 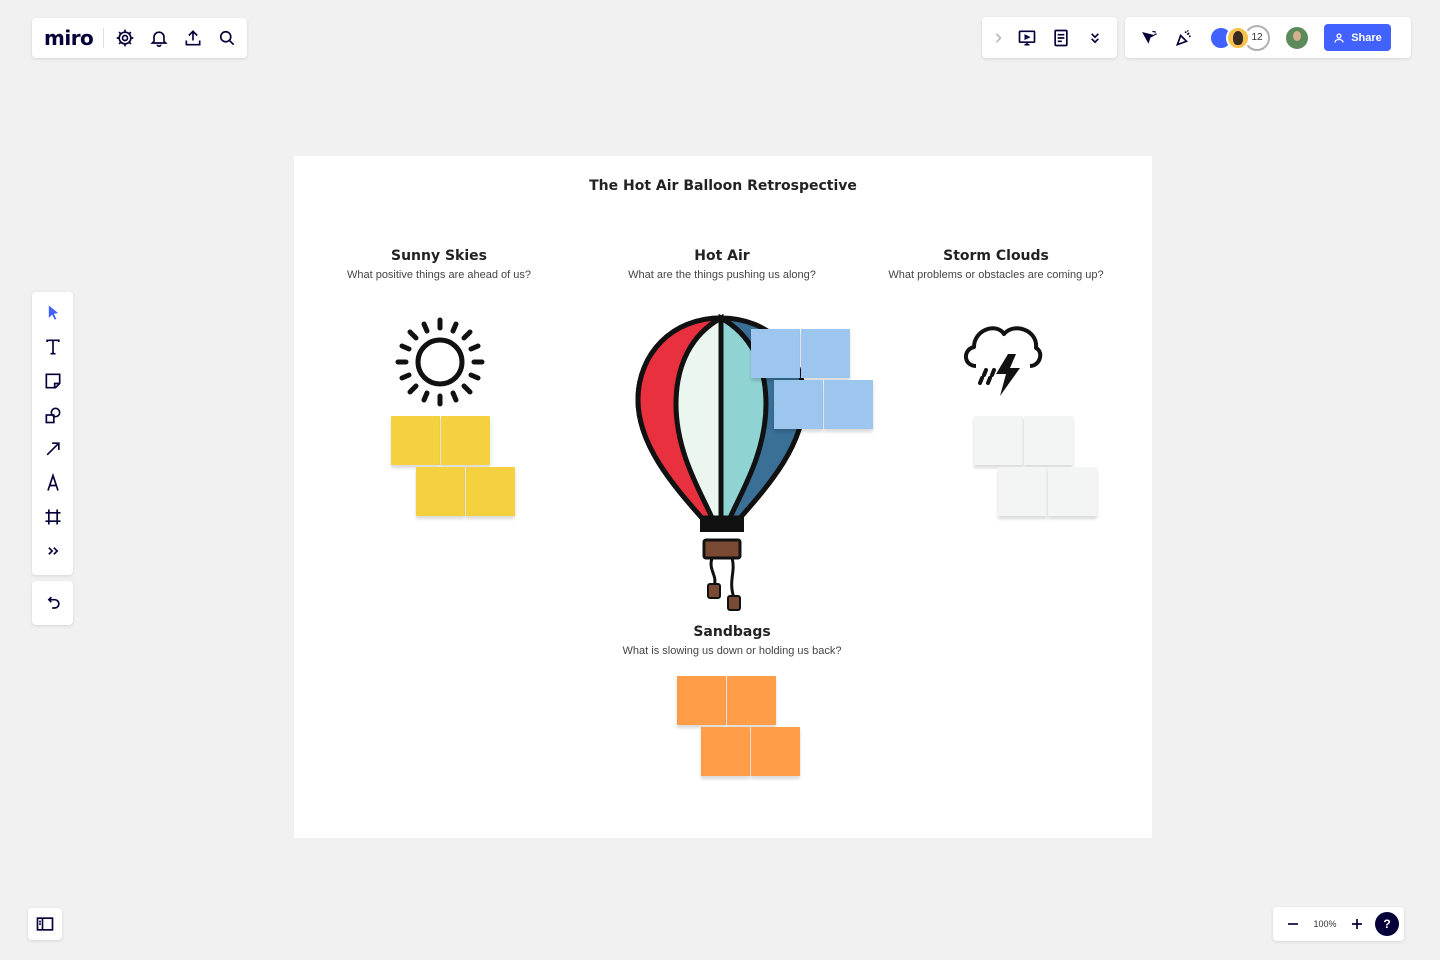 I want to click on collaborator-avatars: 12, so click(x=1239, y=37).